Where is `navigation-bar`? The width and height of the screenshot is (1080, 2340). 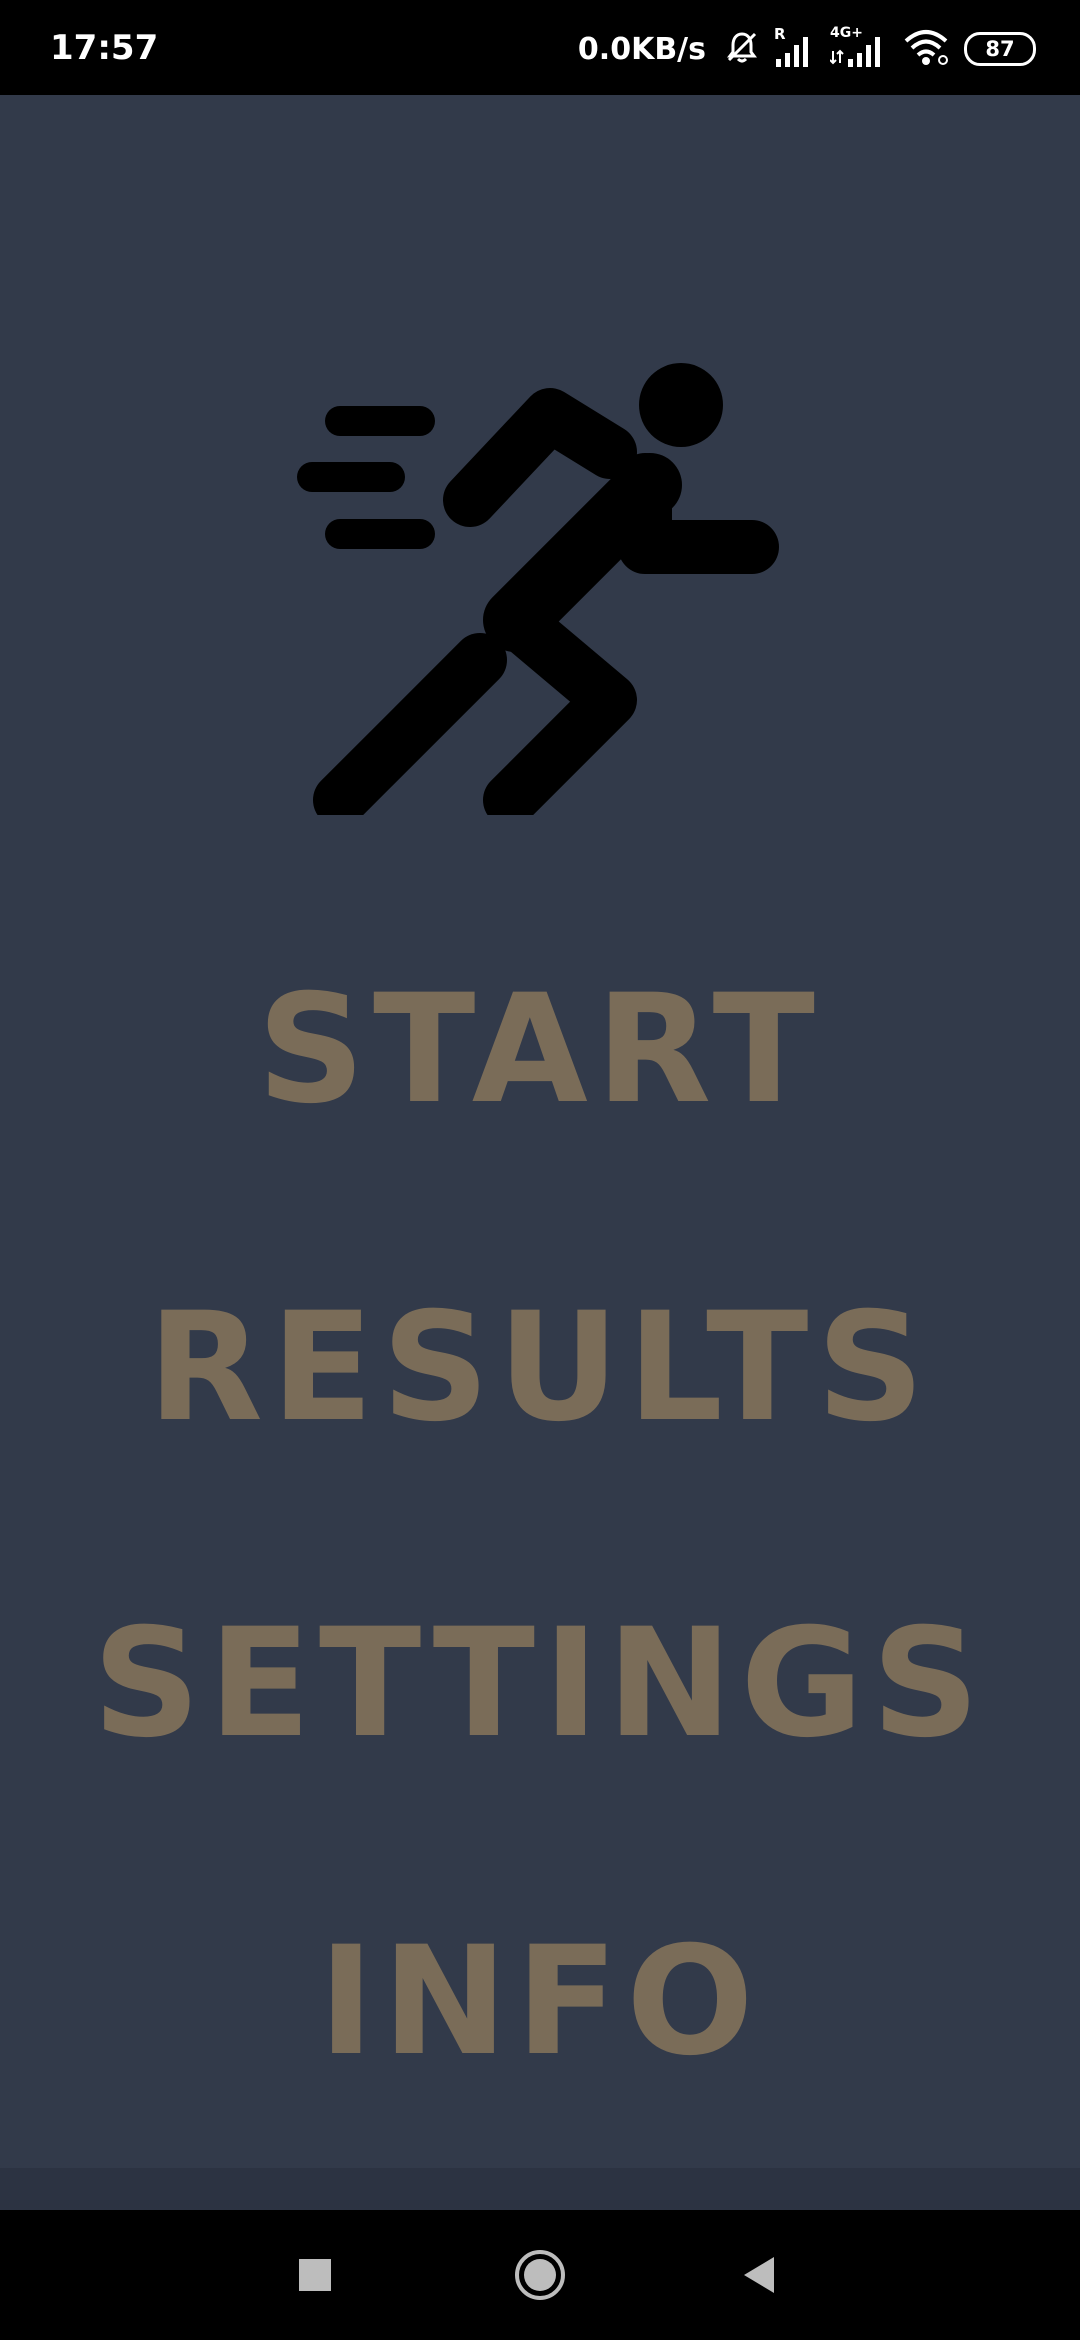
navigation-bar is located at coordinates (540, 2275).